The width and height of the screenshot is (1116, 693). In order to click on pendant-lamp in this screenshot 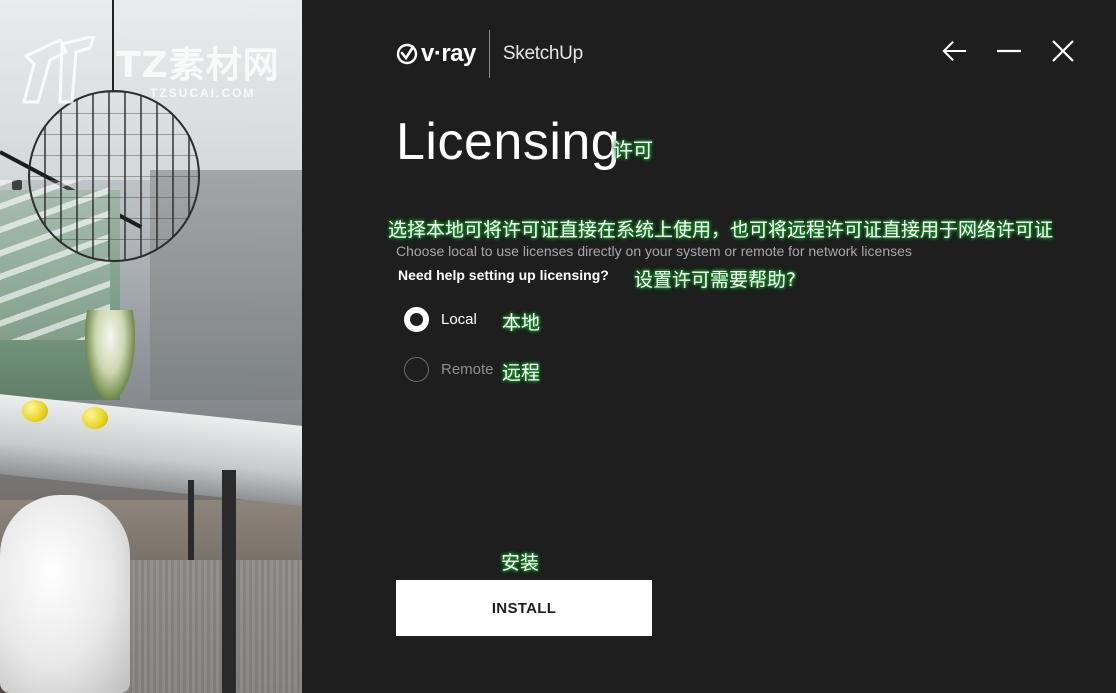, I will do `click(114, 176)`.